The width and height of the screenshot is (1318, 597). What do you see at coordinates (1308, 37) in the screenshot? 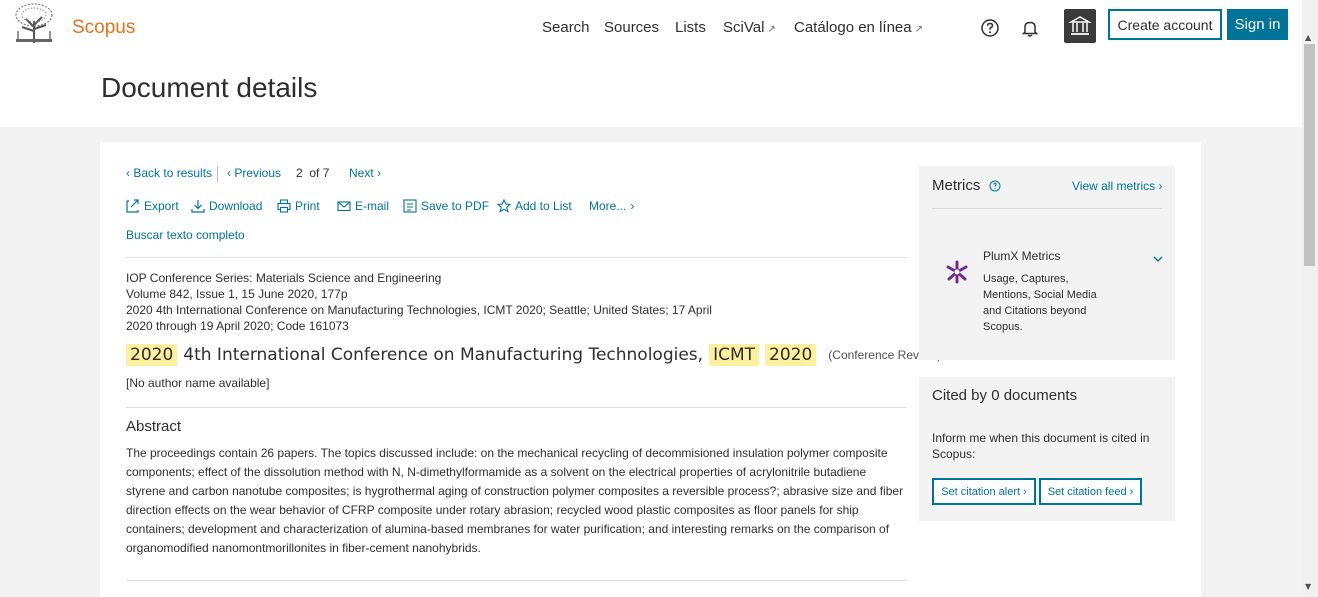
I see `scroll-up-arrow-icon: ▲` at bounding box center [1308, 37].